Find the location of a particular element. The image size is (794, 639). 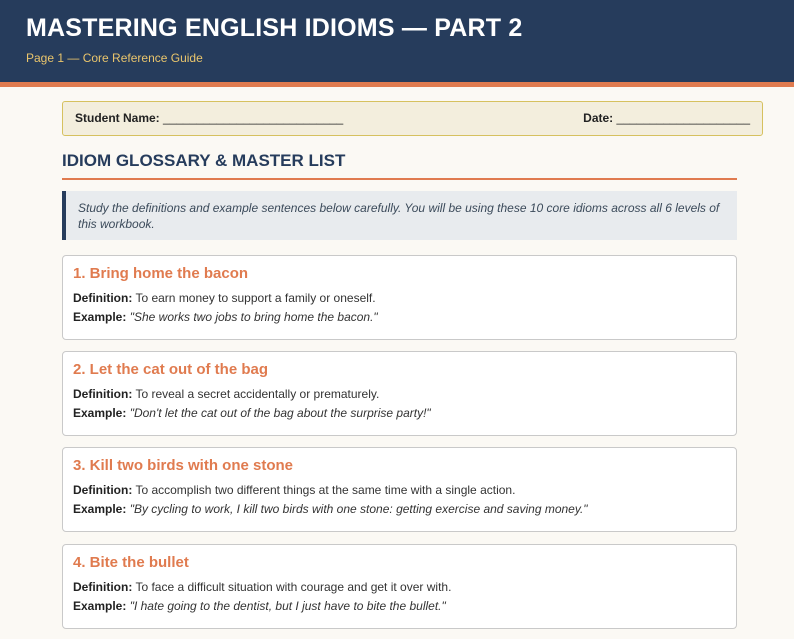

page-title: MASTERING ENGLISH IDIOMS — PART 2 is located at coordinates (274, 28).